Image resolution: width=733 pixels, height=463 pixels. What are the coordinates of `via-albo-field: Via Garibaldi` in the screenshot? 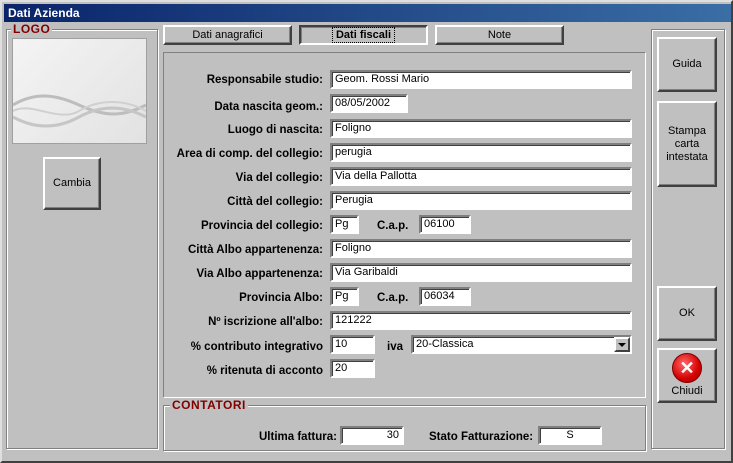 It's located at (481, 272).